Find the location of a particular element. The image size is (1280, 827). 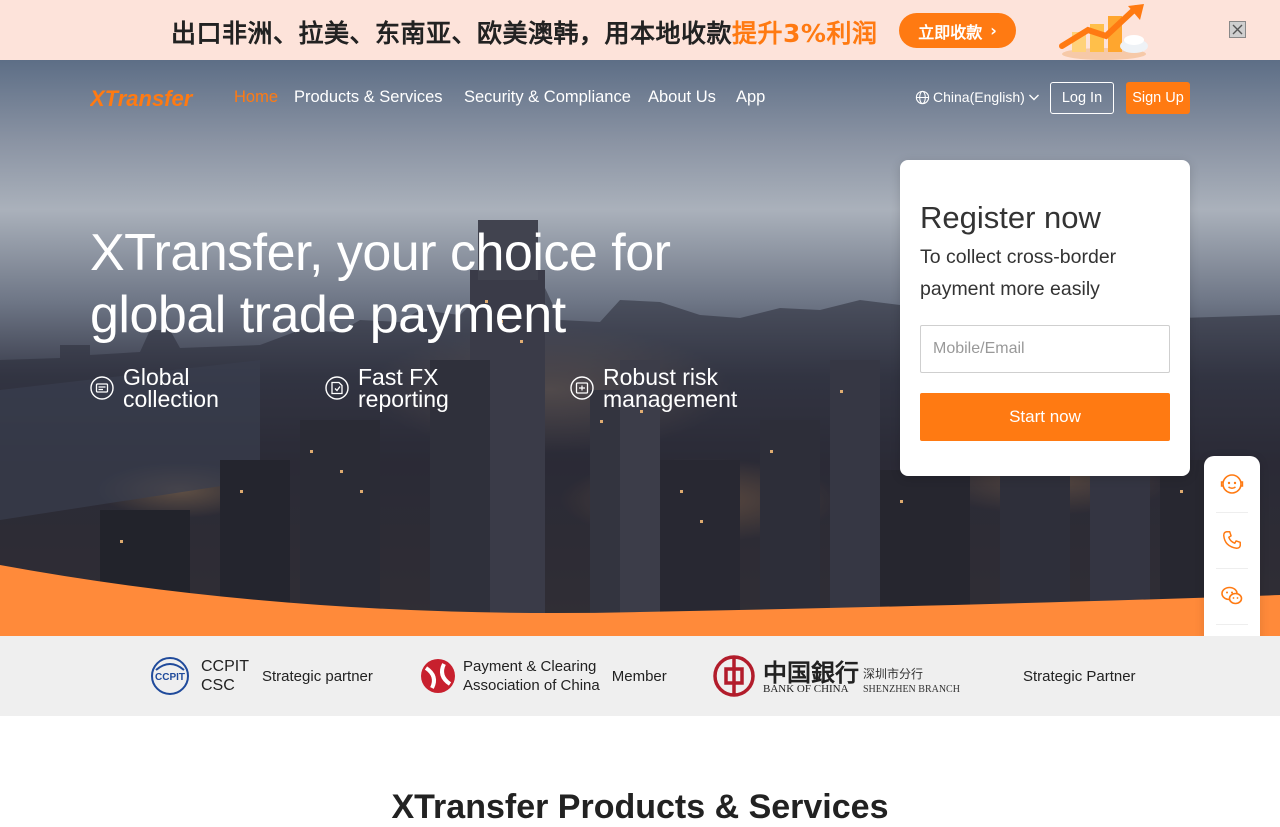

collection-icon is located at coordinates (102, 388).